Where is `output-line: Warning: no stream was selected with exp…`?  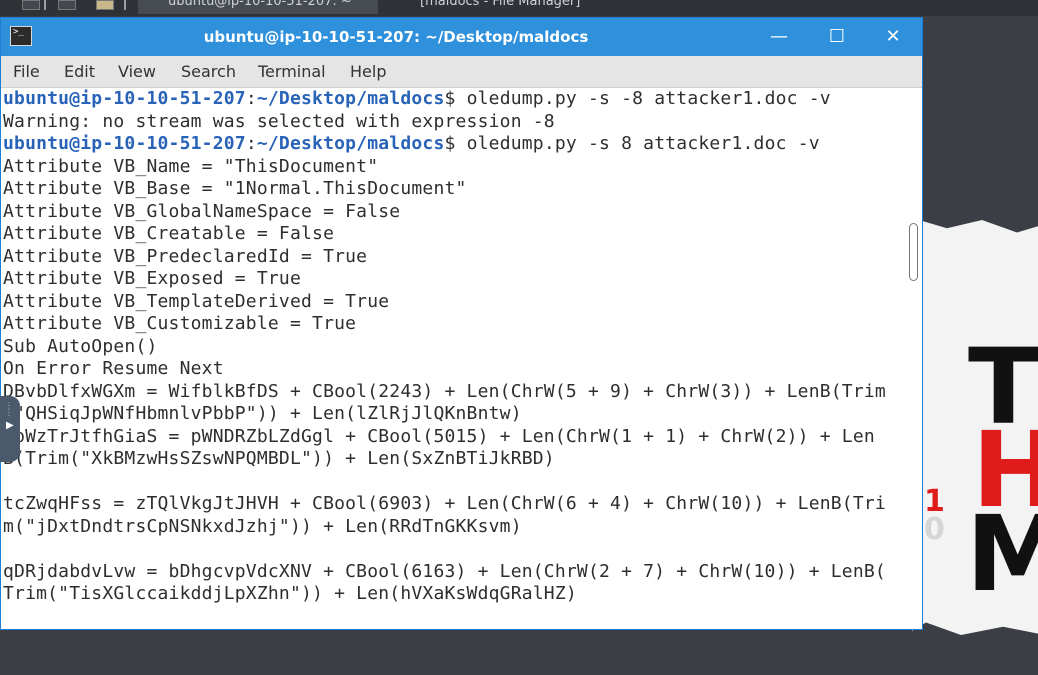
output-line: Warning: no stream was selected with exp… is located at coordinates (279, 121).